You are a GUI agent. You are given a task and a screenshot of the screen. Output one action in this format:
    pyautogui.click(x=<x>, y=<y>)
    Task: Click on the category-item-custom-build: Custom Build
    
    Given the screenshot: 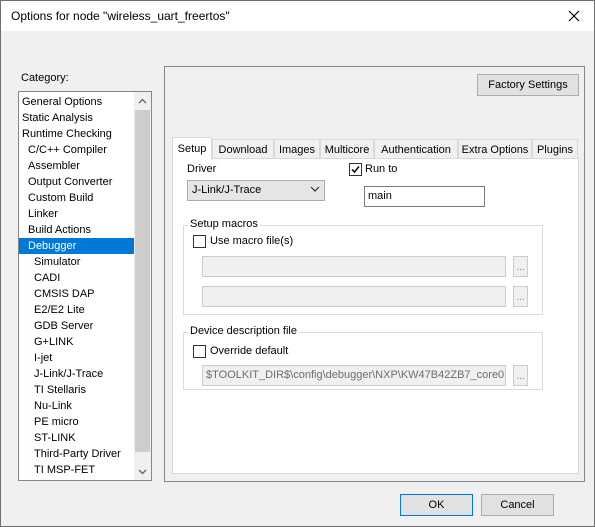 What is the action you would take?
    pyautogui.click(x=77, y=198)
    